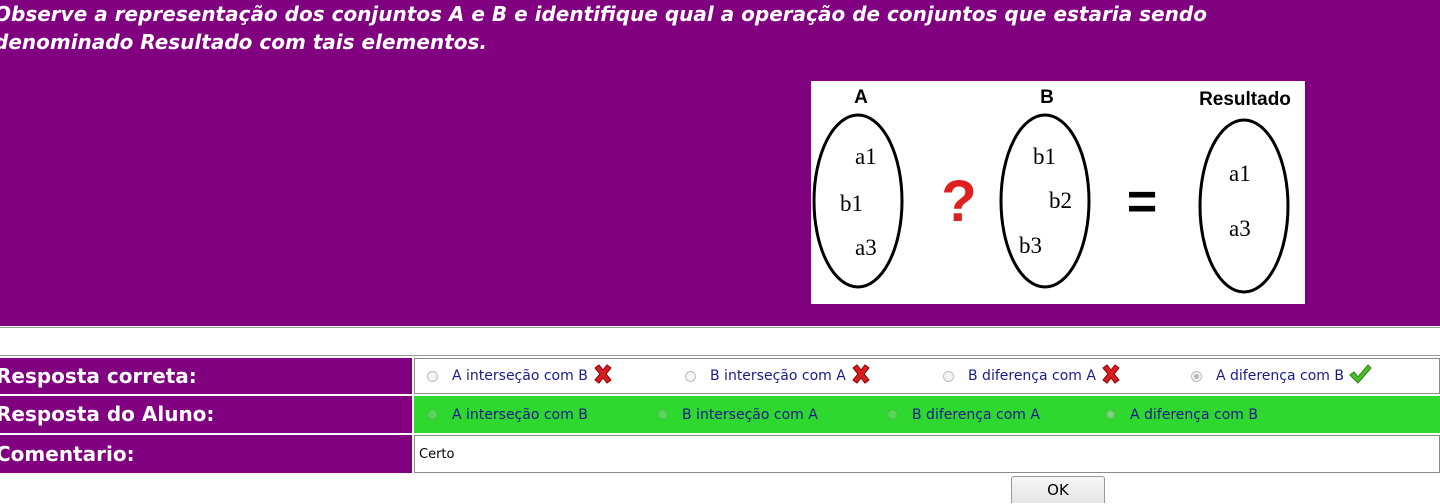  Describe the element at coordinates (866, 247) in the screenshot. I see `set-a-element: a3` at that location.